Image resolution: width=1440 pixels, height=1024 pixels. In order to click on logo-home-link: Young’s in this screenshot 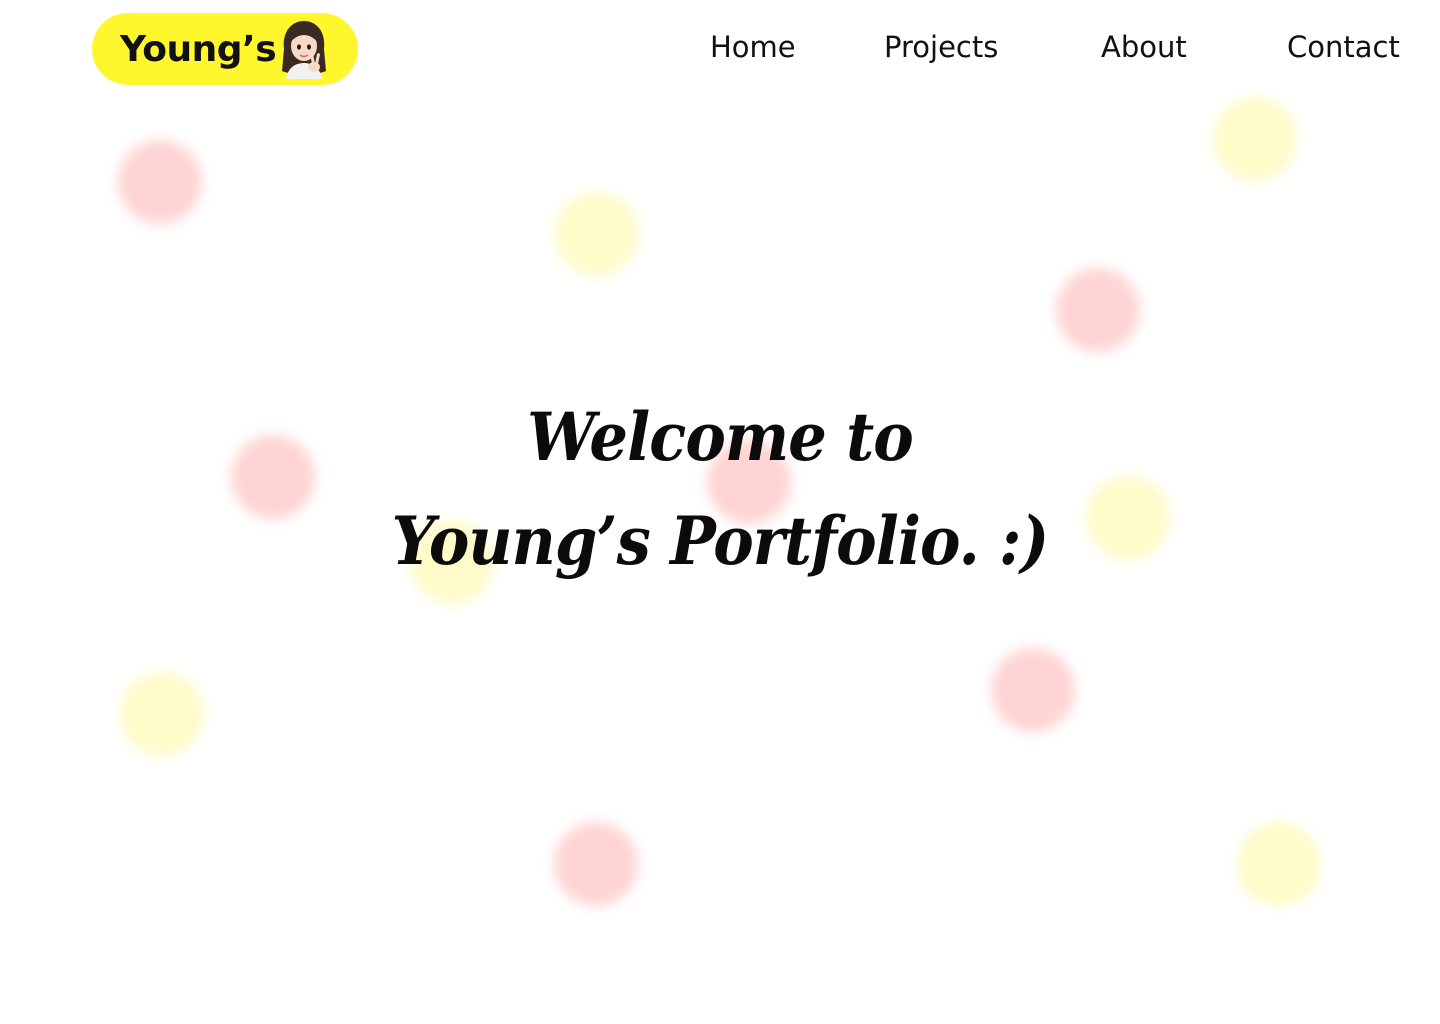, I will do `click(225, 49)`.